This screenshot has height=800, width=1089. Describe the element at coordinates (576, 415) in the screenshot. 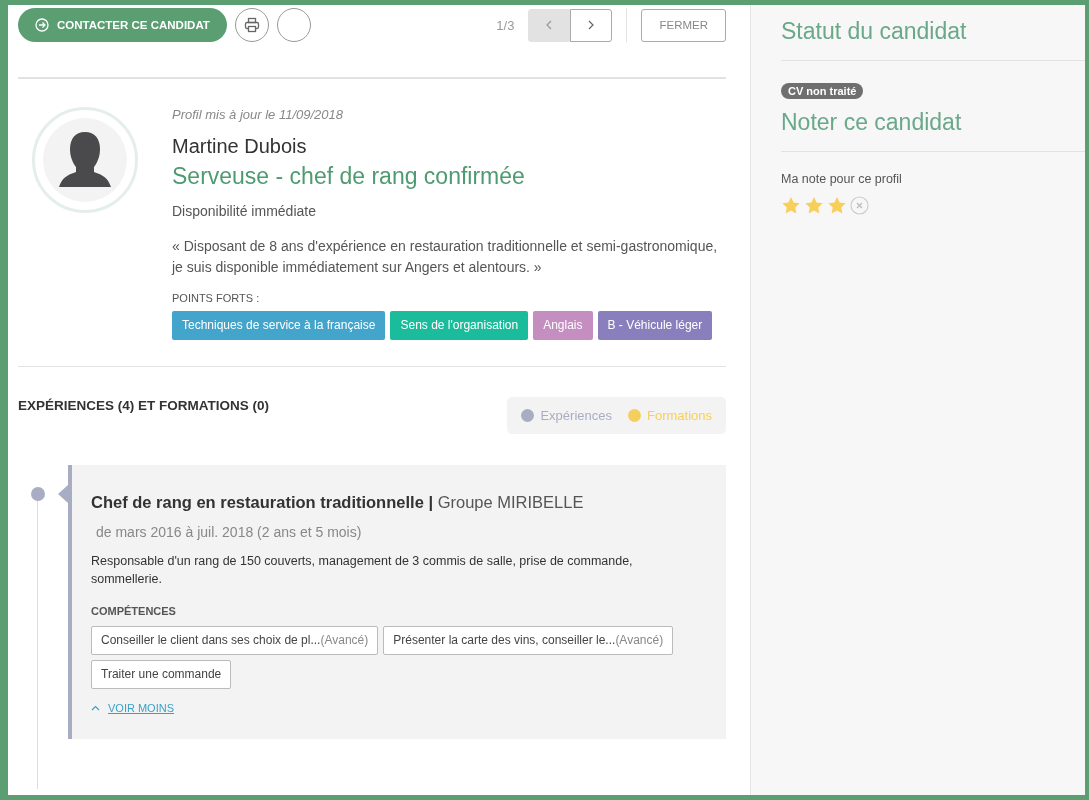

I see `legend-label: Expériences` at that location.